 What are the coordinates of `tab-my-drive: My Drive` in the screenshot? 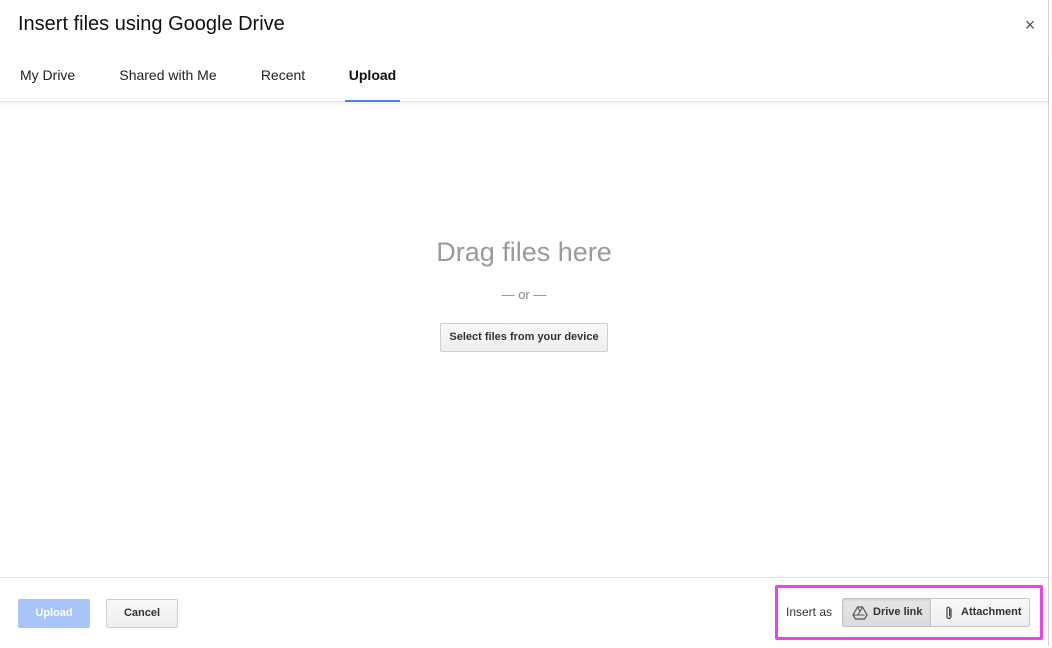 It's located at (47, 76).